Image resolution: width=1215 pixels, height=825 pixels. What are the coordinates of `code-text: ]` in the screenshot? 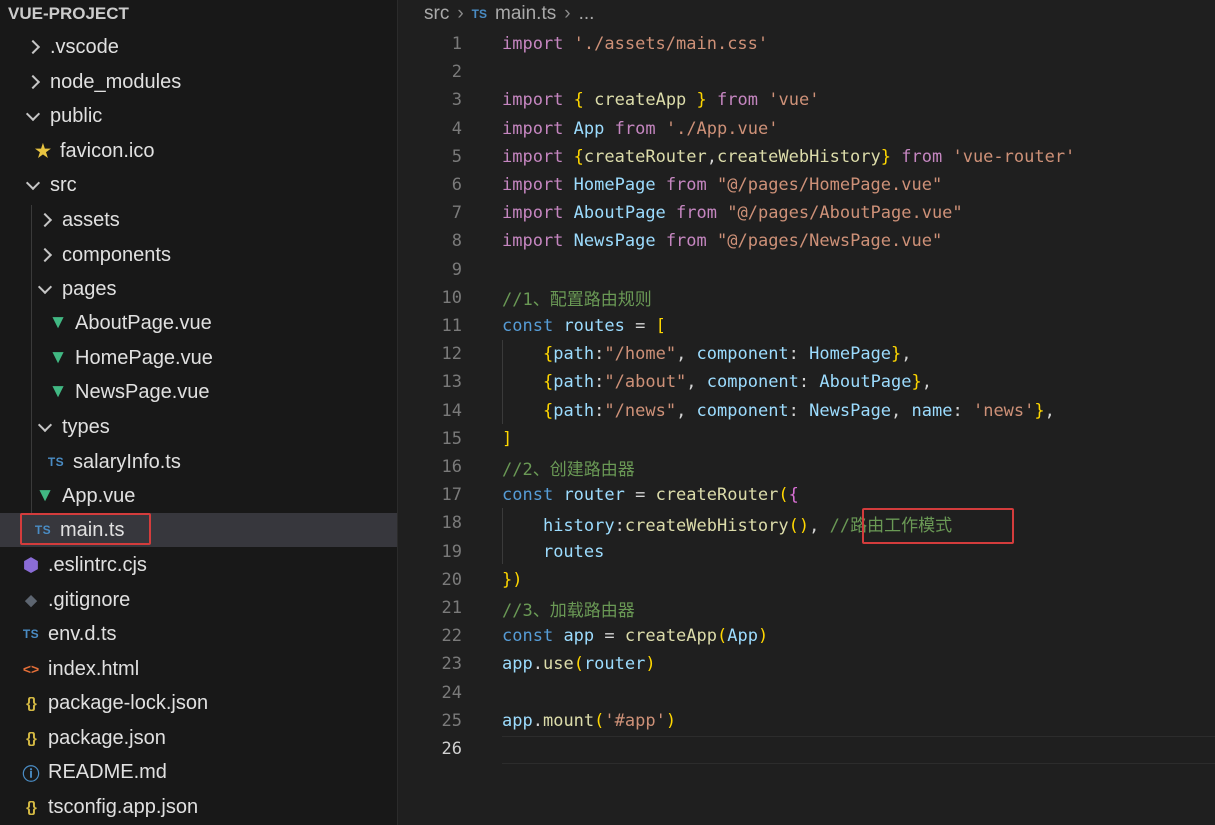 It's located at (507, 439).